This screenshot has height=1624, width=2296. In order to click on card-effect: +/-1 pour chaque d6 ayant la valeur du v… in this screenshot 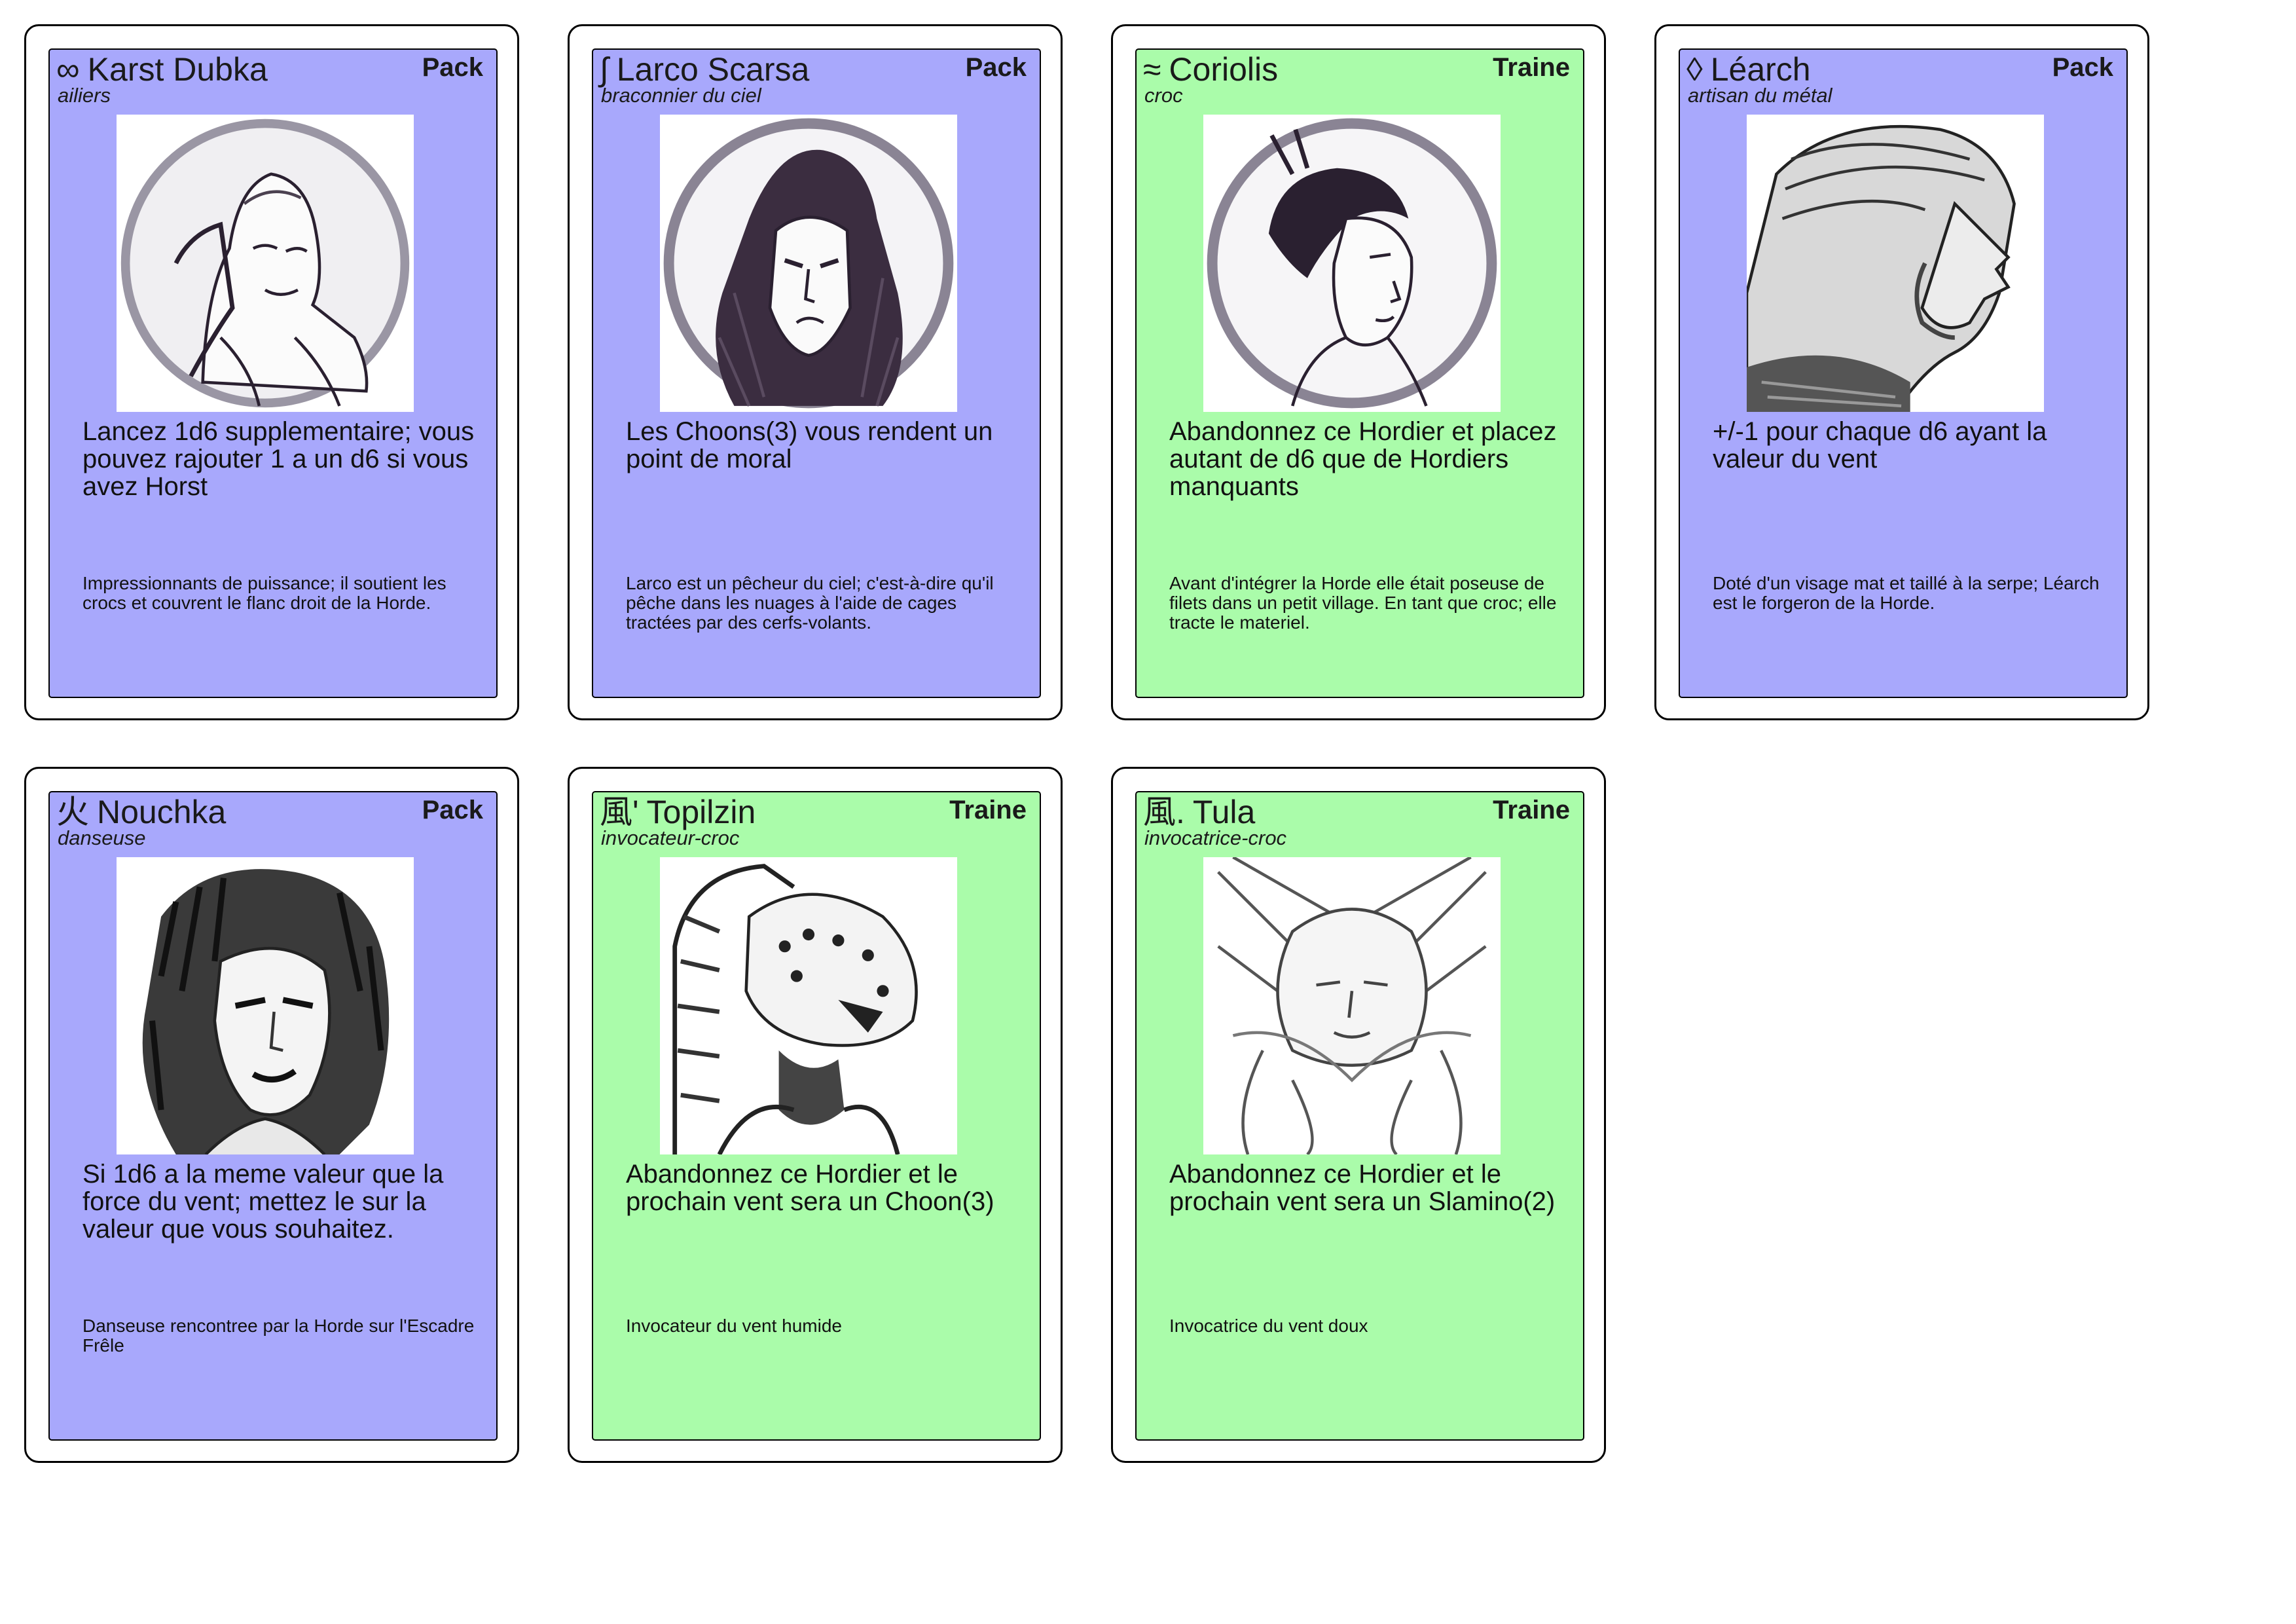, I will do `click(1880, 445)`.